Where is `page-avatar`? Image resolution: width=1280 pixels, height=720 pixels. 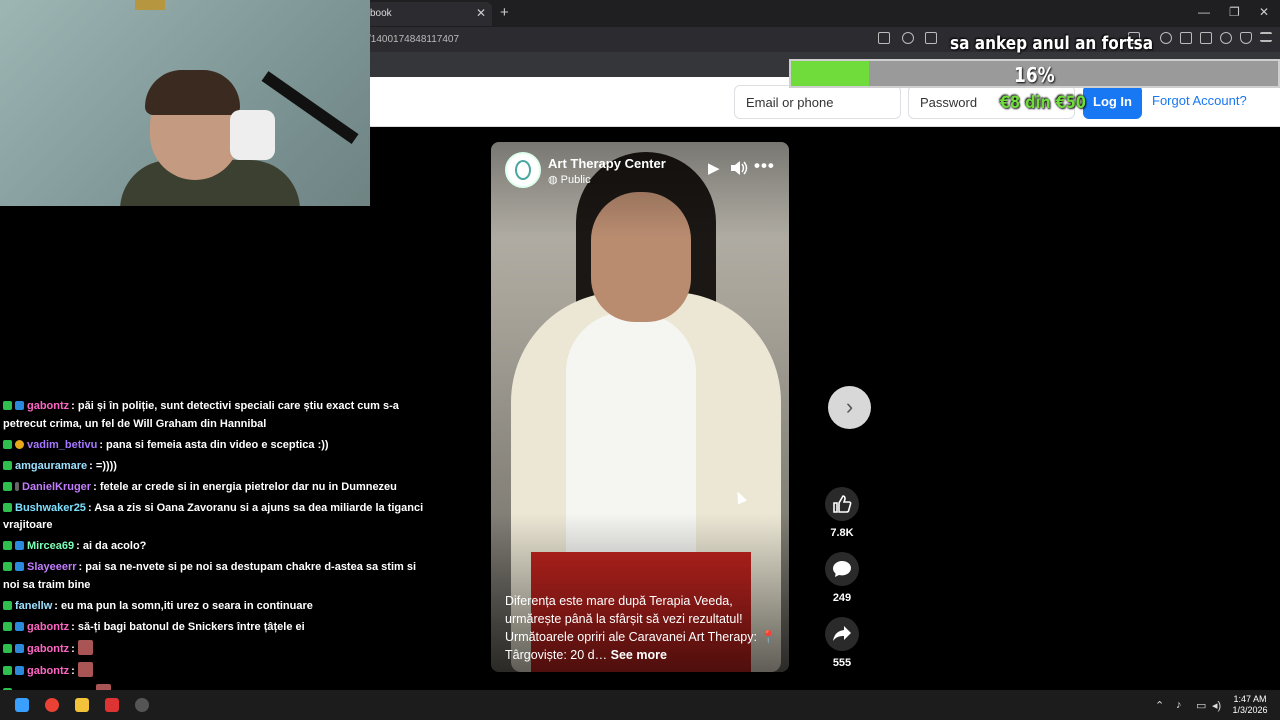
page-avatar is located at coordinates (523, 170).